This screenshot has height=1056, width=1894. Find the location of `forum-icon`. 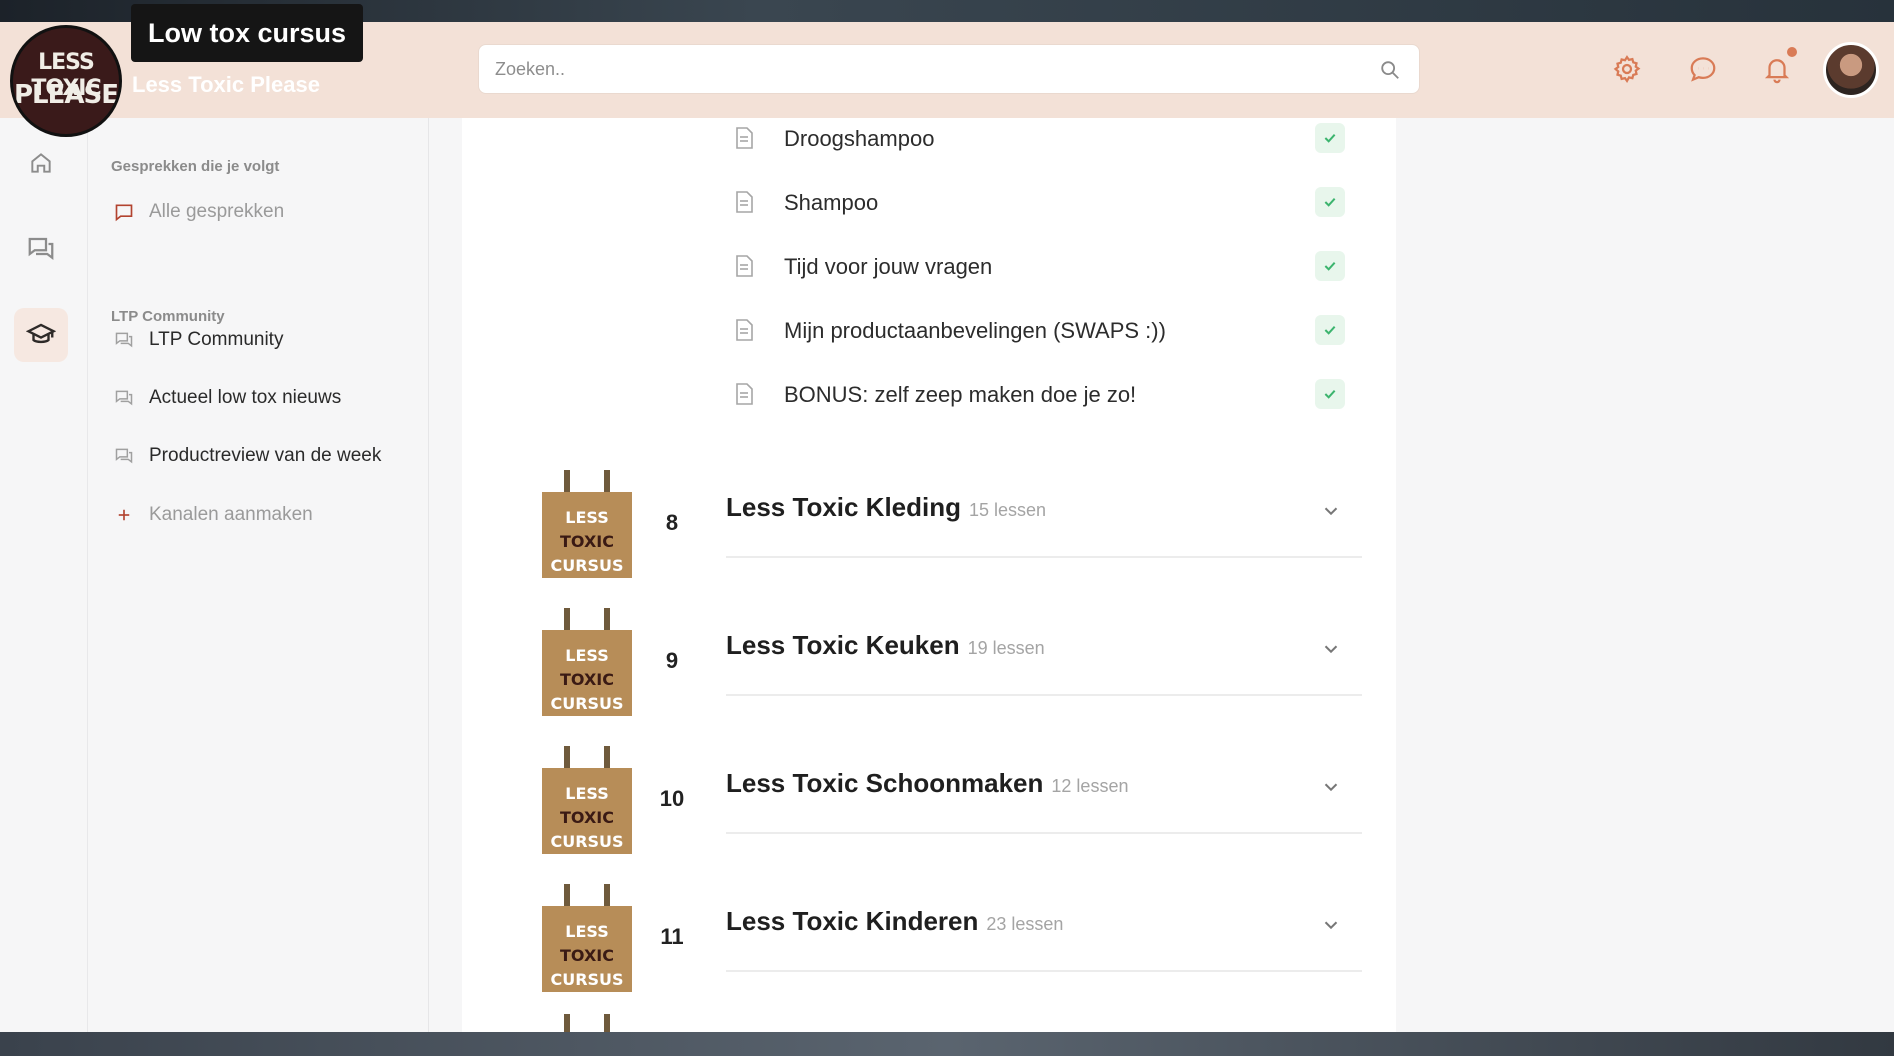

forum-icon is located at coordinates (41, 248).